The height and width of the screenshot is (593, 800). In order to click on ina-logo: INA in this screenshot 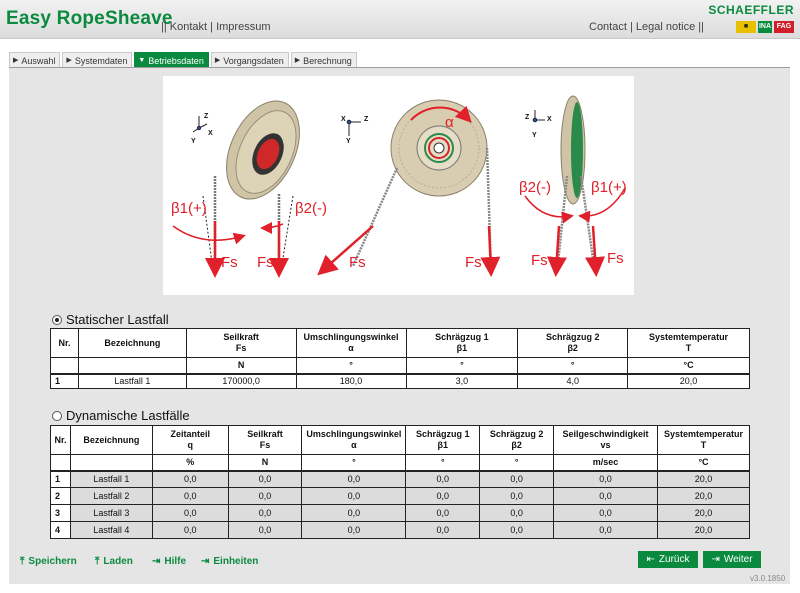, I will do `click(765, 27)`.